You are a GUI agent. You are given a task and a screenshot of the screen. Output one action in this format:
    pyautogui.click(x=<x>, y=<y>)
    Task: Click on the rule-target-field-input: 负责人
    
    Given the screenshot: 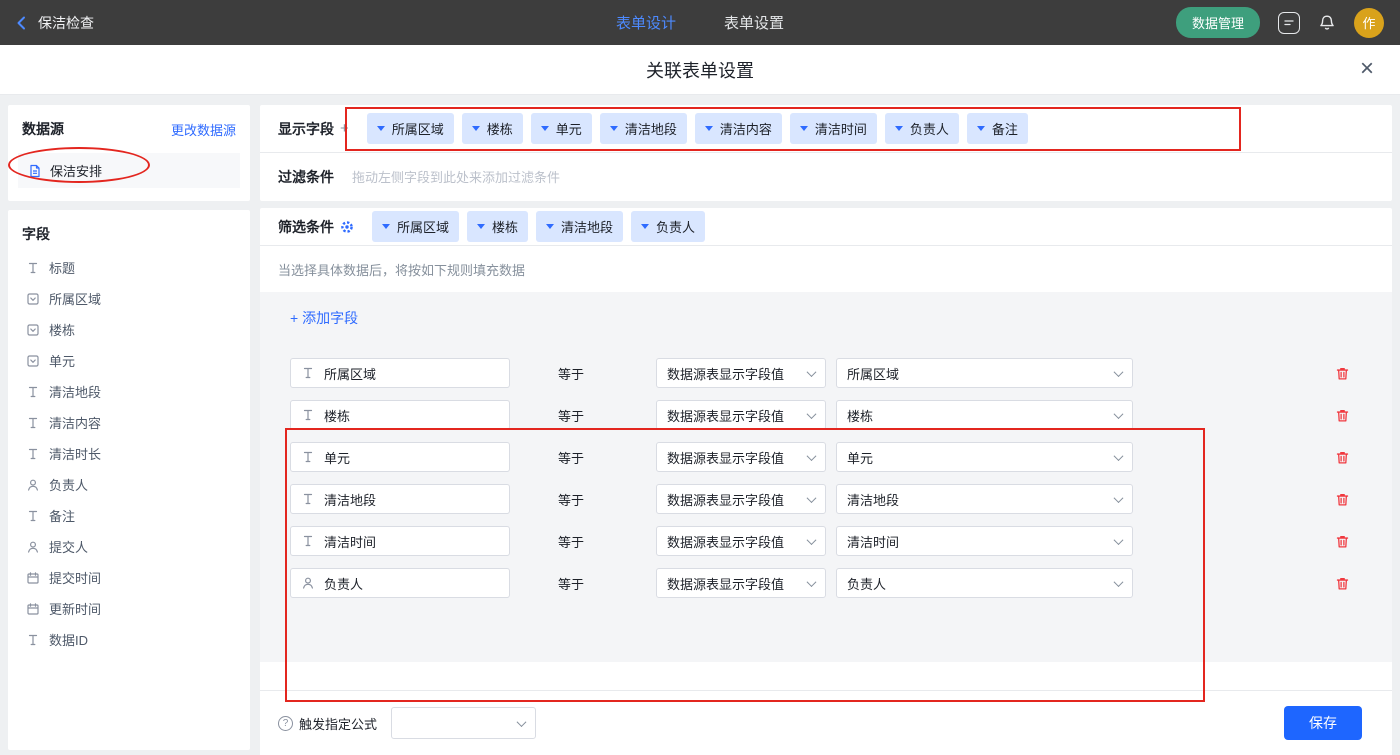 What is the action you would take?
    pyautogui.click(x=400, y=583)
    